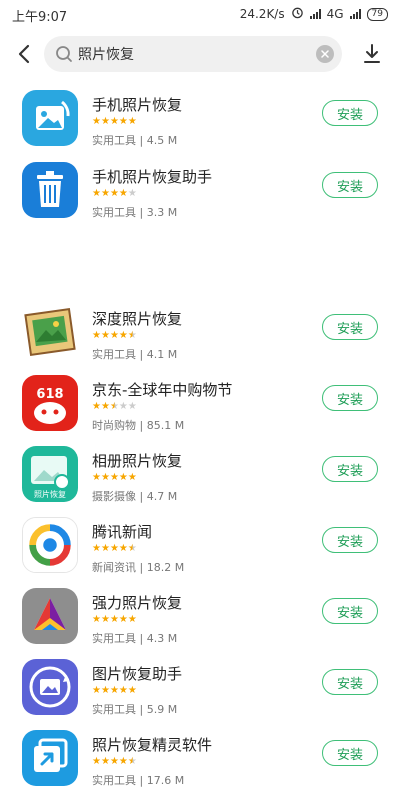 This screenshot has height=800, width=400. I want to click on stamp-photo-icon, so click(50, 332).